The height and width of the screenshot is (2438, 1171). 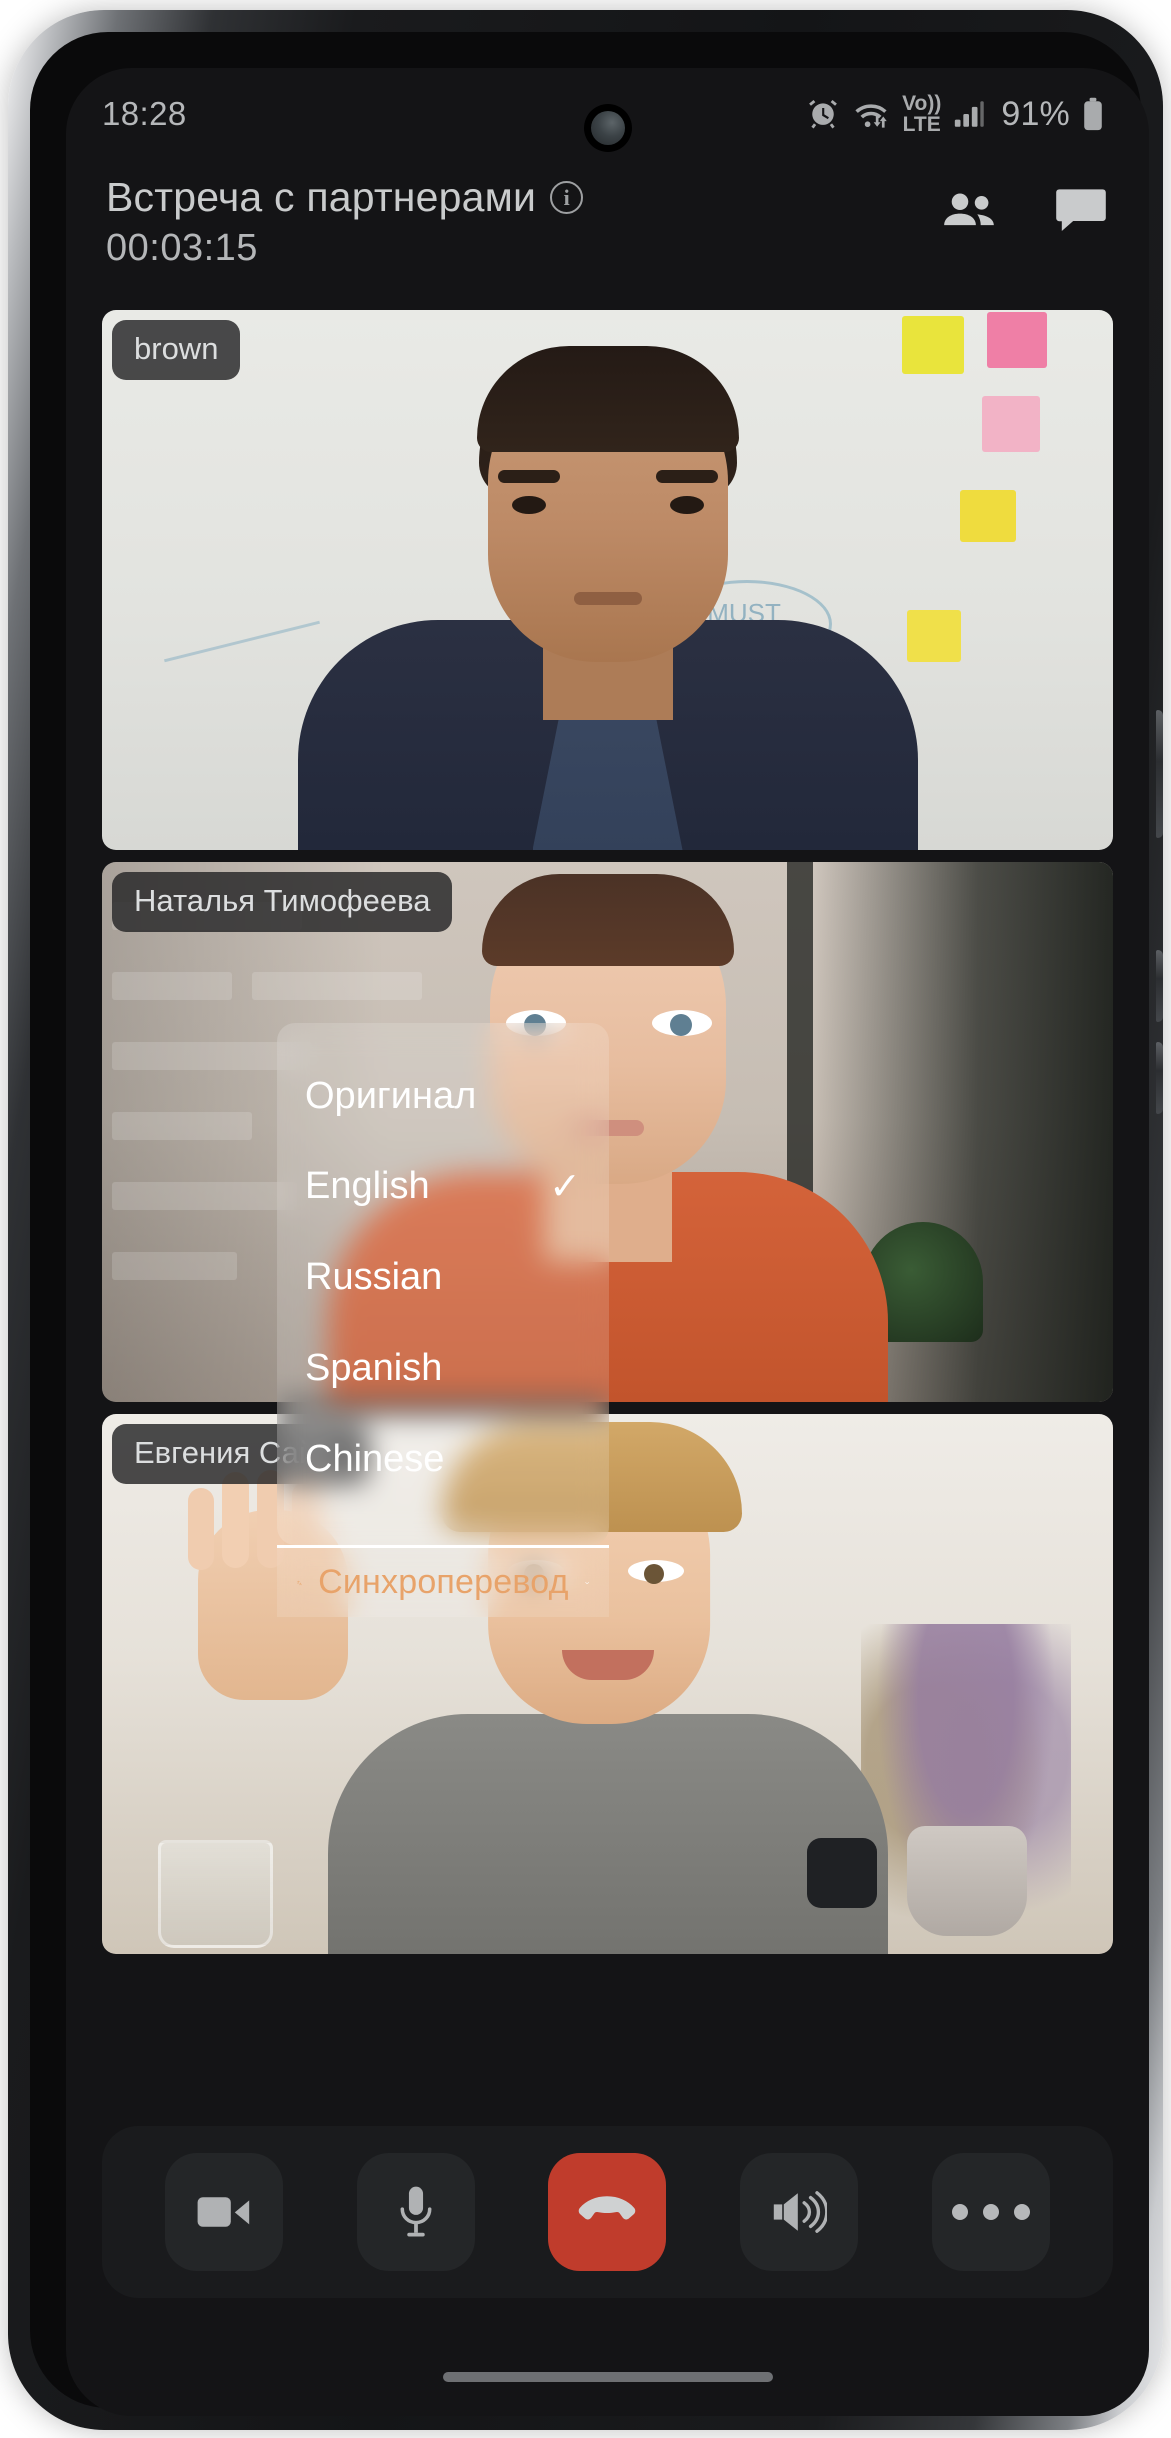 What do you see at coordinates (607, 235) in the screenshot?
I see `meeting-header: Встреча с партнерами i 00:03:15` at bounding box center [607, 235].